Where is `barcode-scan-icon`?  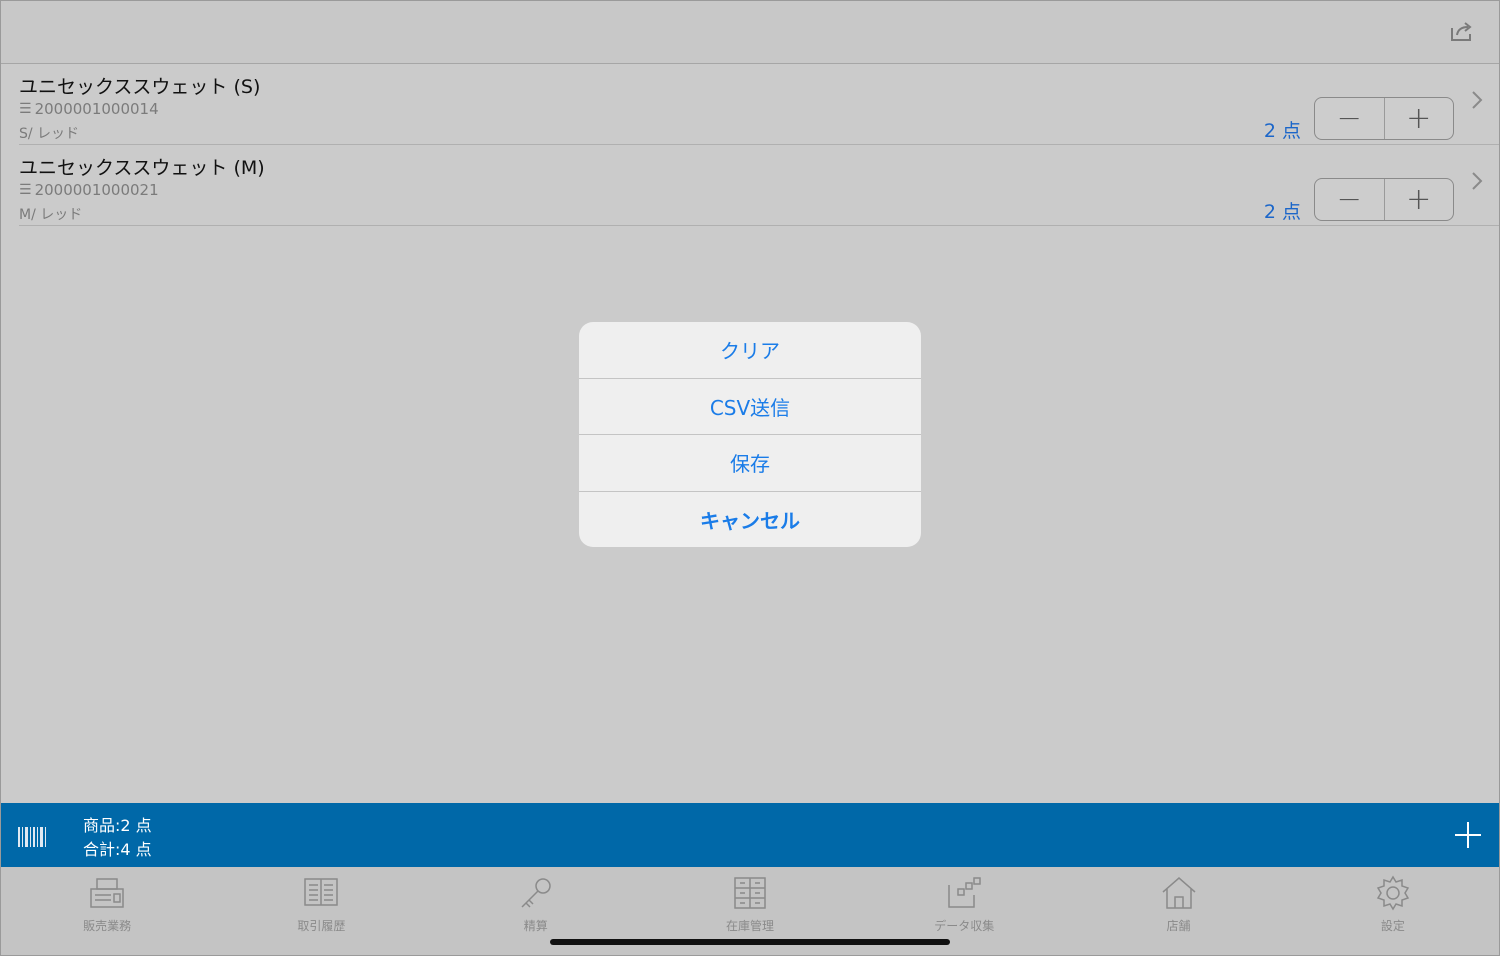 barcode-scan-icon is located at coordinates (32, 837).